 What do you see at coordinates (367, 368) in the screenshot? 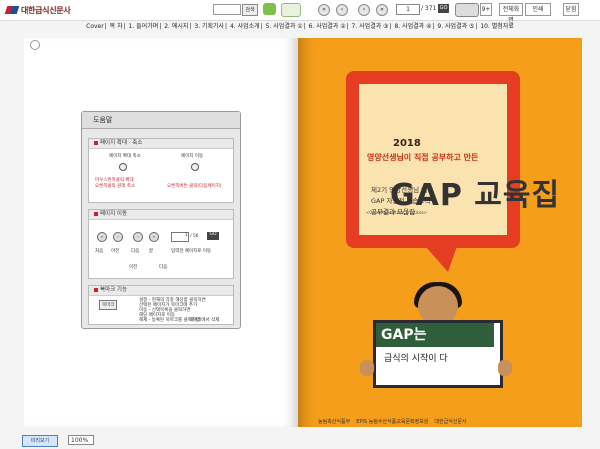
I see `left-hand` at bounding box center [367, 368].